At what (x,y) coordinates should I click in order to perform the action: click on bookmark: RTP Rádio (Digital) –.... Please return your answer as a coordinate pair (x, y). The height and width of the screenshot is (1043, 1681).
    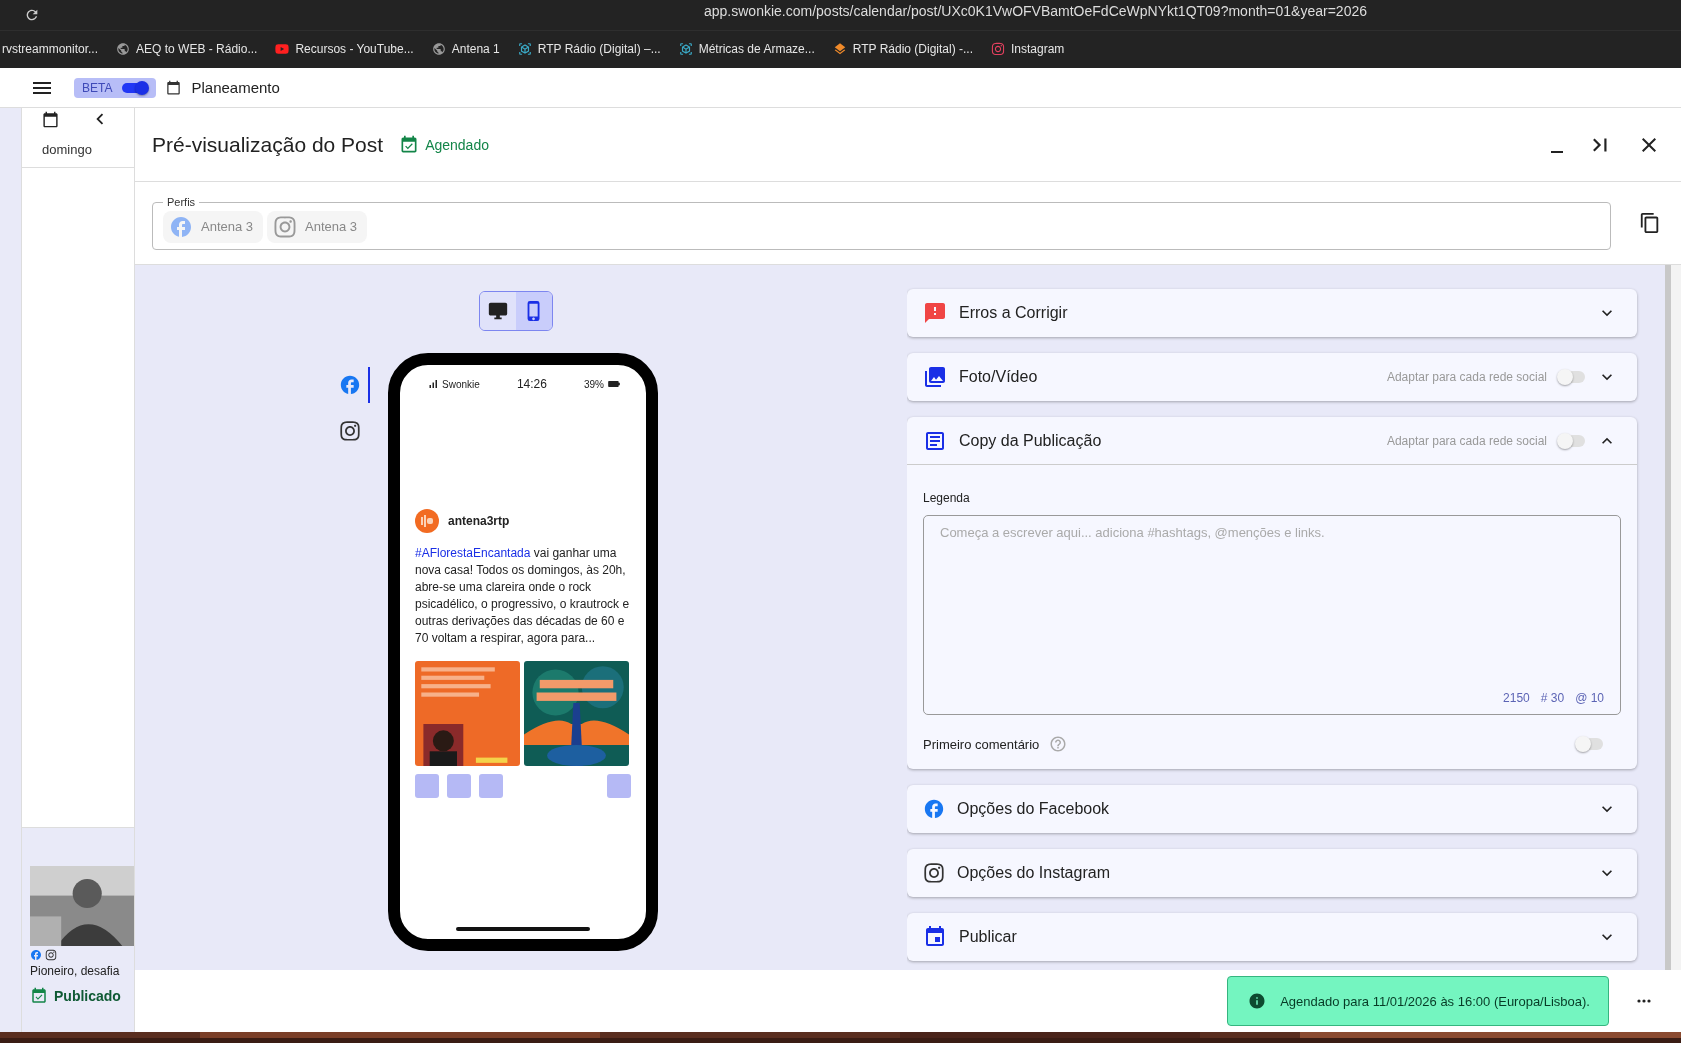
    Looking at the image, I should click on (589, 48).